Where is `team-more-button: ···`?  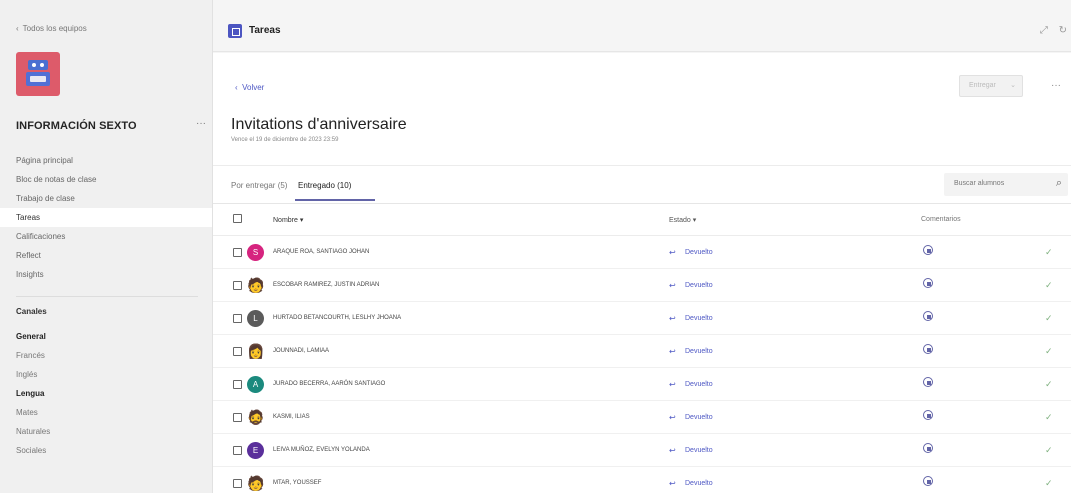 team-more-button: ··· is located at coordinates (201, 123).